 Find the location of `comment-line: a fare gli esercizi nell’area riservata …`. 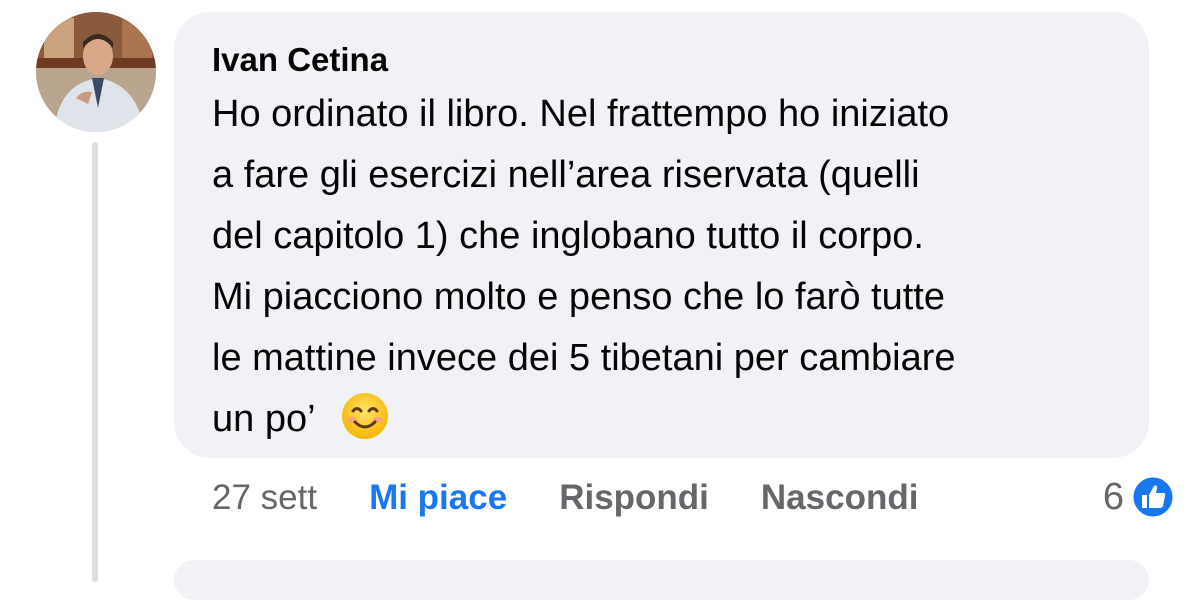

comment-line: a fare gli esercizi nell’area riservata … is located at coordinates (566, 175).